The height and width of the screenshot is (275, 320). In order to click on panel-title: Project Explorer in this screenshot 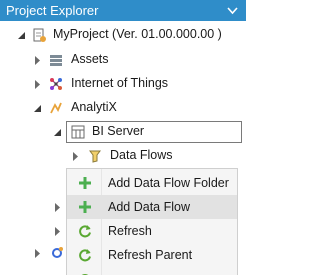, I will do `click(52, 10)`.